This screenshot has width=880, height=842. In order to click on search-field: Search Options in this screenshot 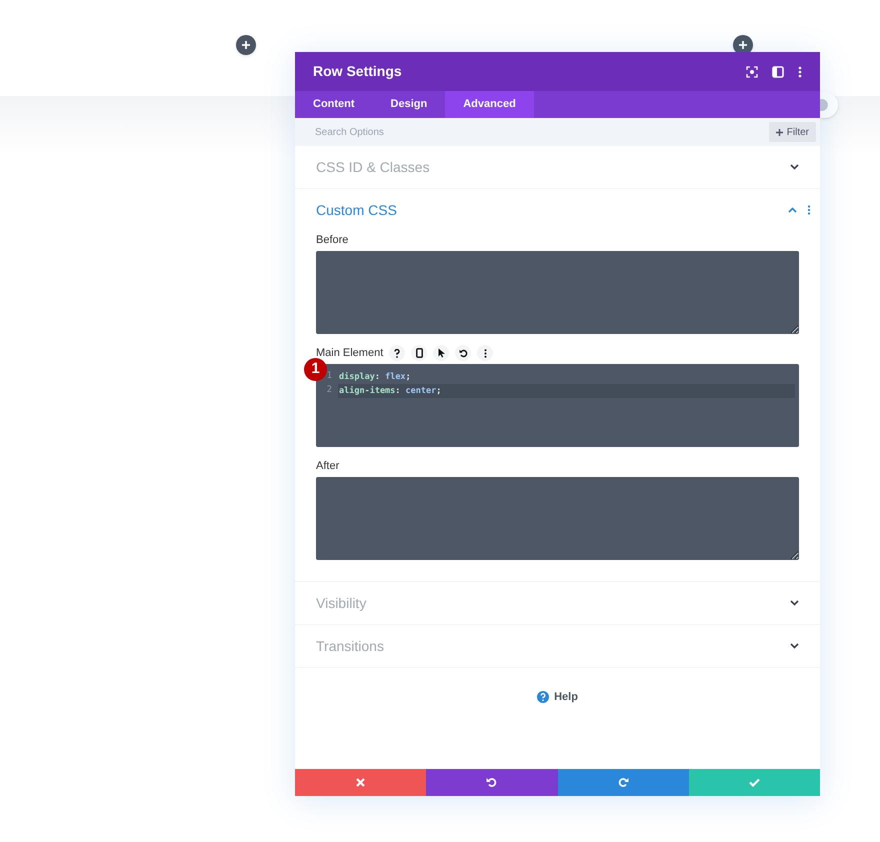, I will do `click(532, 132)`.